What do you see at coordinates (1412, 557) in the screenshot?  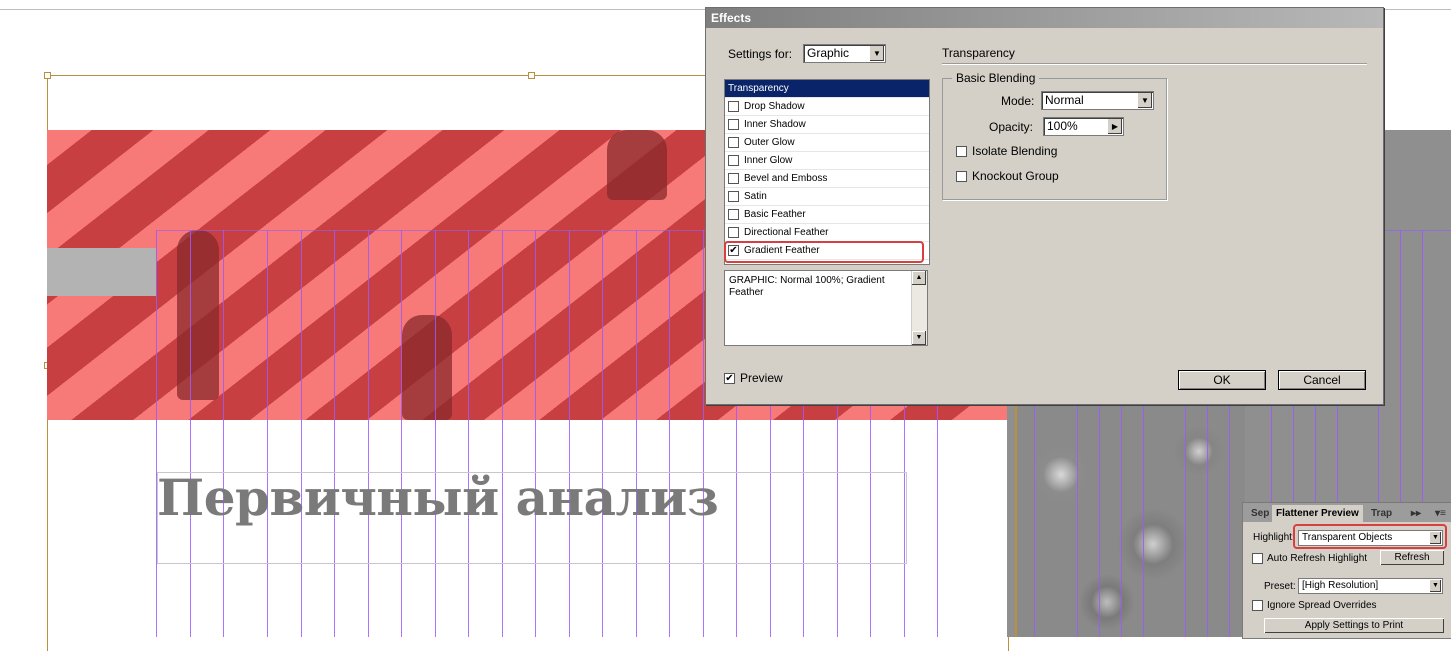 I see `refresh-button: Refresh` at bounding box center [1412, 557].